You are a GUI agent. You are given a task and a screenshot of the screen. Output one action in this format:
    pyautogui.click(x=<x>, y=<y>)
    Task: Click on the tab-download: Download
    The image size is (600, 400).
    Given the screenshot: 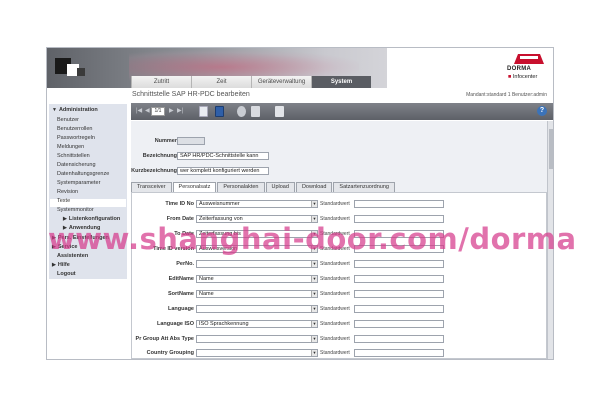 What is the action you would take?
    pyautogui.click(x=314, y=187)
    